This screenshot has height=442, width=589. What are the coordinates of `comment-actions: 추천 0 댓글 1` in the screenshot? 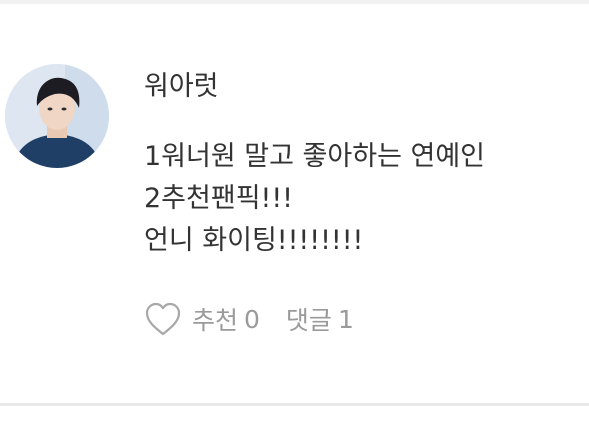 It's located at (249, 319).